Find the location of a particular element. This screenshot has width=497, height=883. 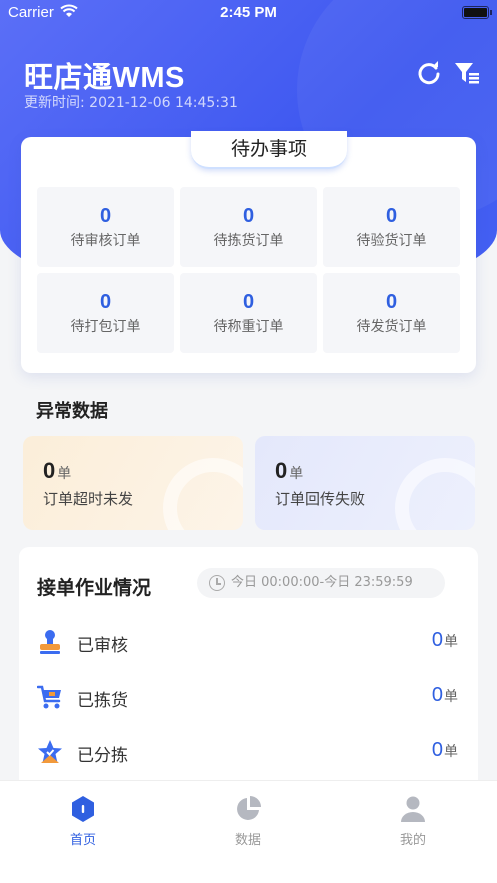

tab-home: 首页 is located at coordinates (83, 821).